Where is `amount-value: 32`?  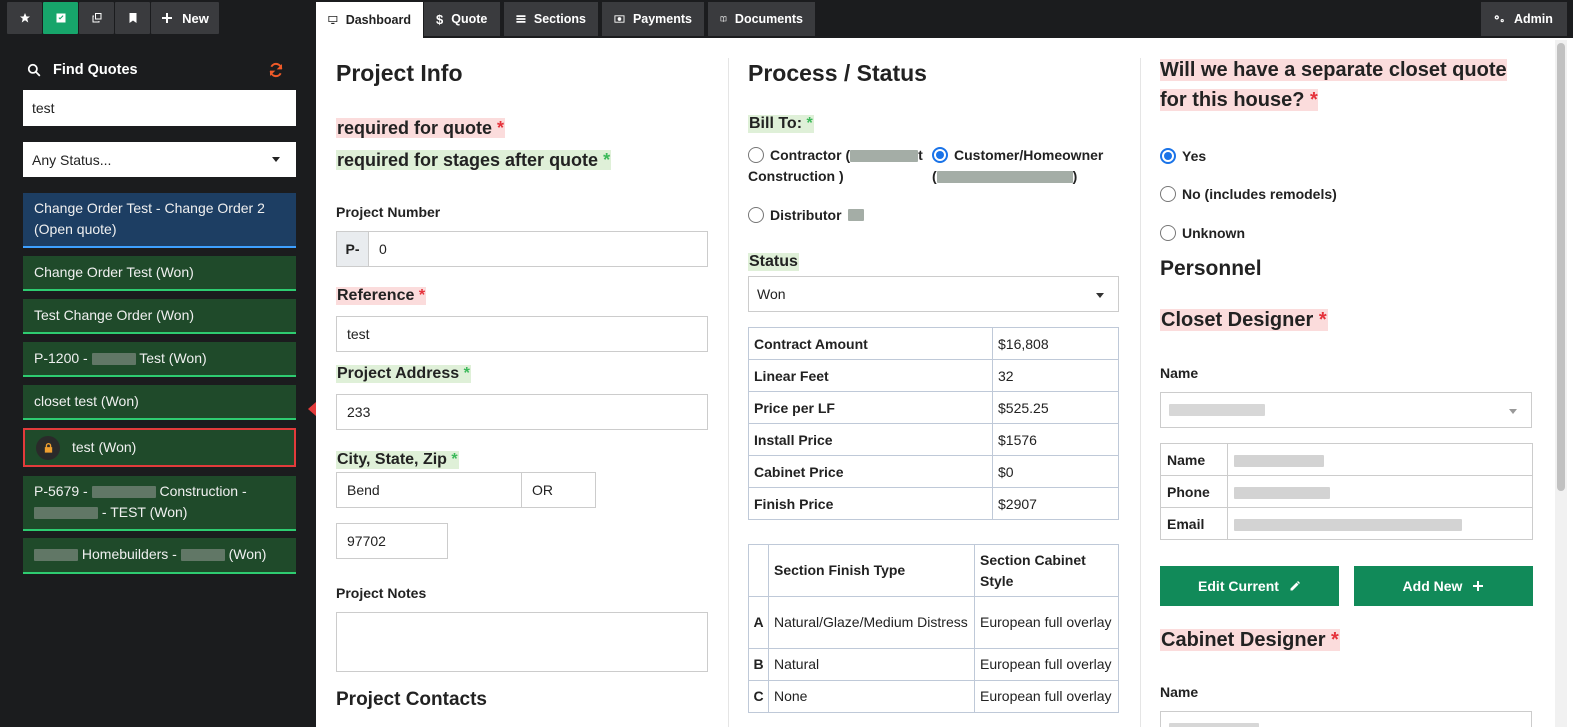
amount-value: 32 is located at coordinates (1055, 375).